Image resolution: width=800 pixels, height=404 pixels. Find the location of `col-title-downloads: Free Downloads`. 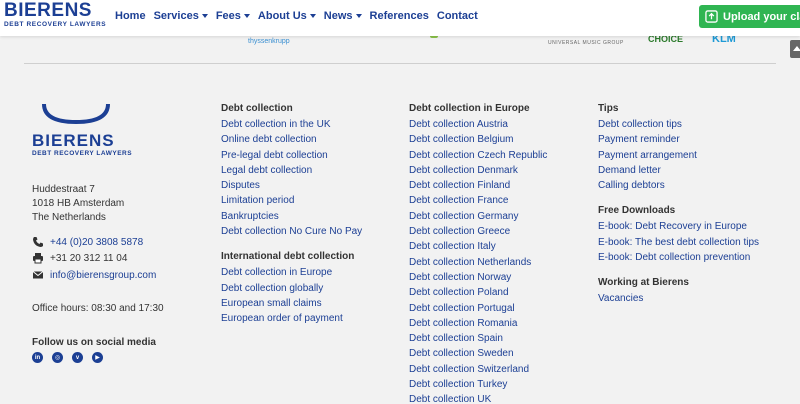

col-title-downloads: Free Downloads is located at coordinates (637, 211).